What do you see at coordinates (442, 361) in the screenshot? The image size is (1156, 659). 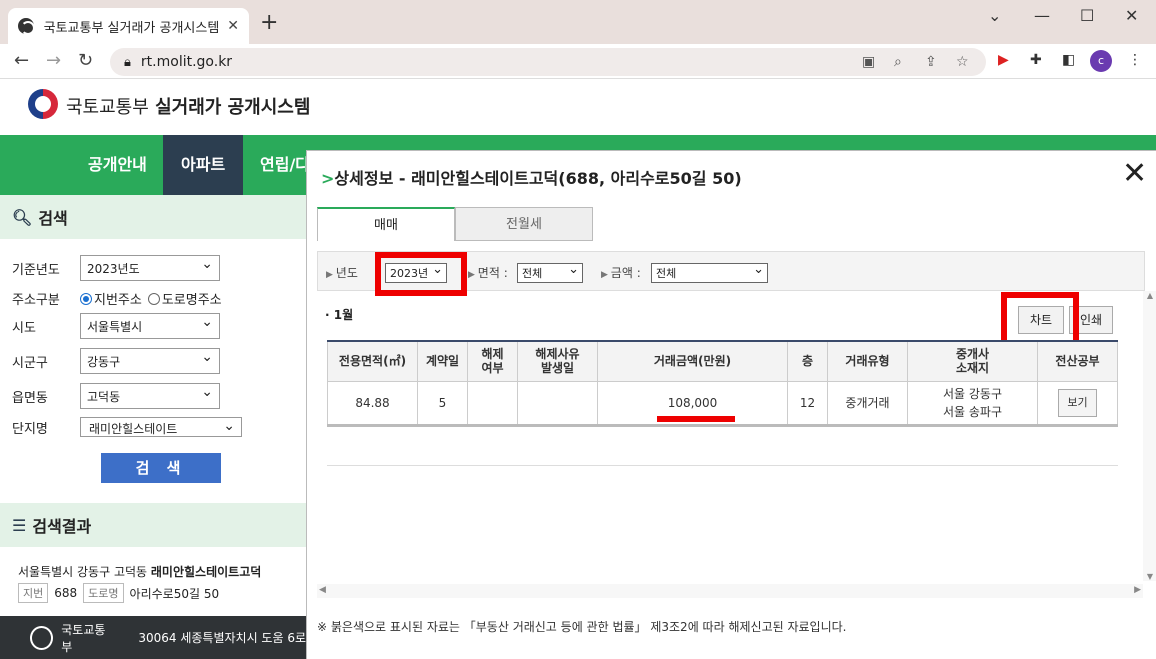 I see `col-day: 계약일` at bounding box center [442, 361].